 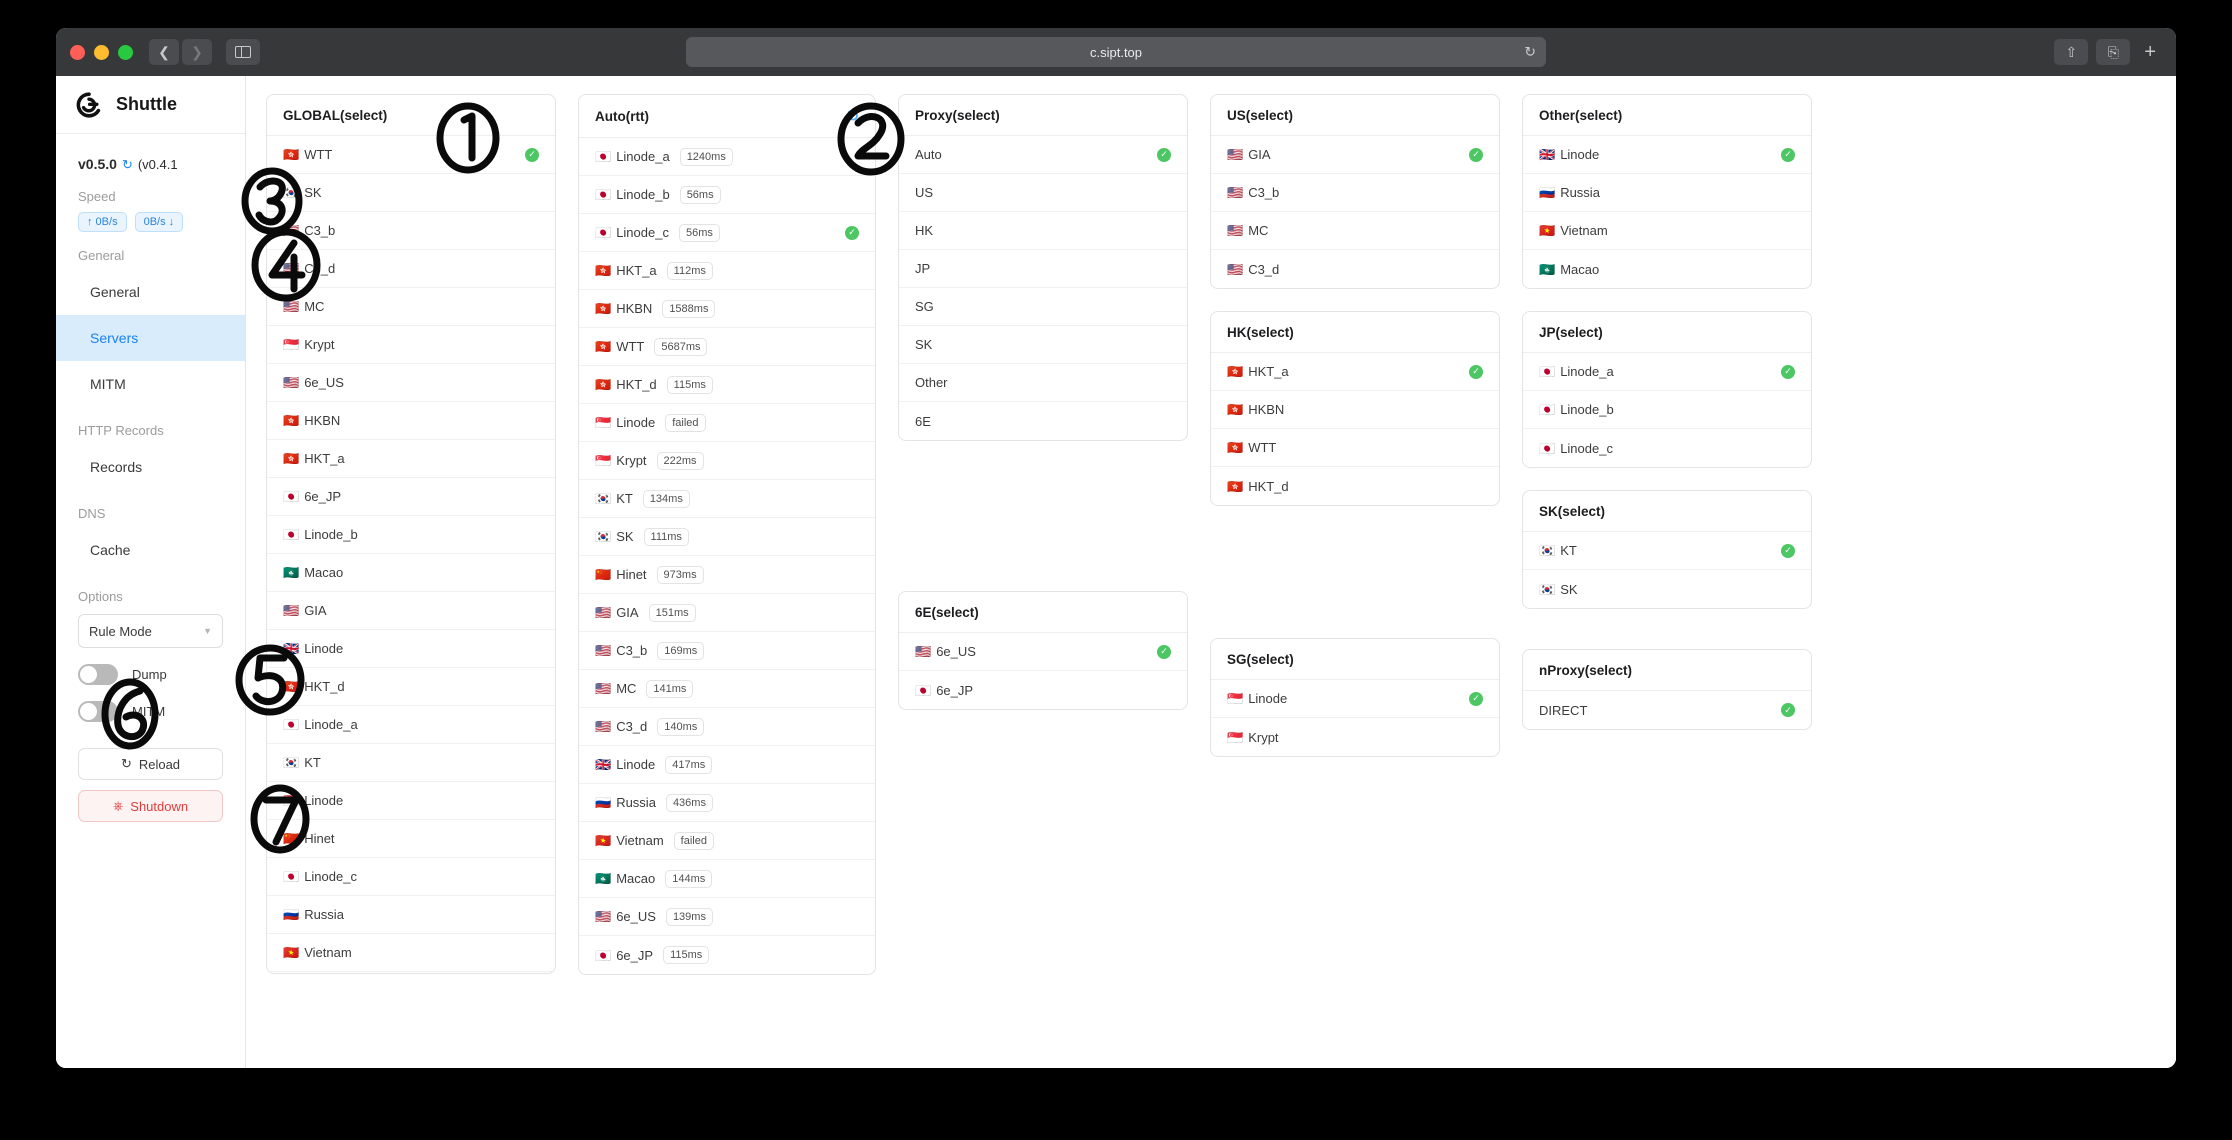 I want to click on server-row: DIRECT ✓, so click(x=1667, y=710).